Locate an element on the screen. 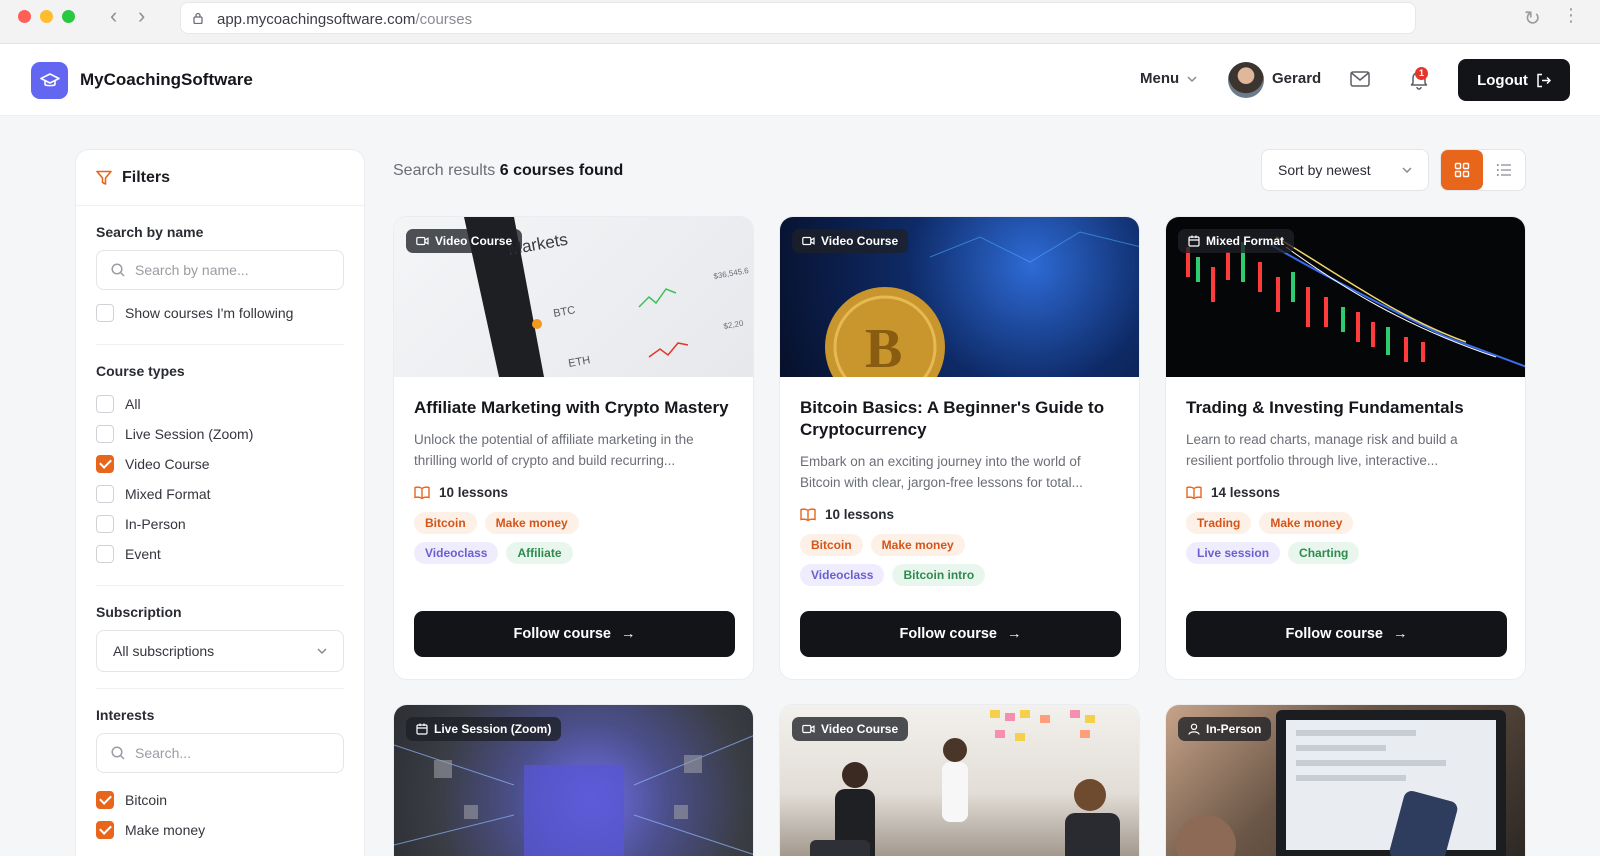 The width and height of the screenshot is (1600, 856). divider is located at coordinates (220, 585).